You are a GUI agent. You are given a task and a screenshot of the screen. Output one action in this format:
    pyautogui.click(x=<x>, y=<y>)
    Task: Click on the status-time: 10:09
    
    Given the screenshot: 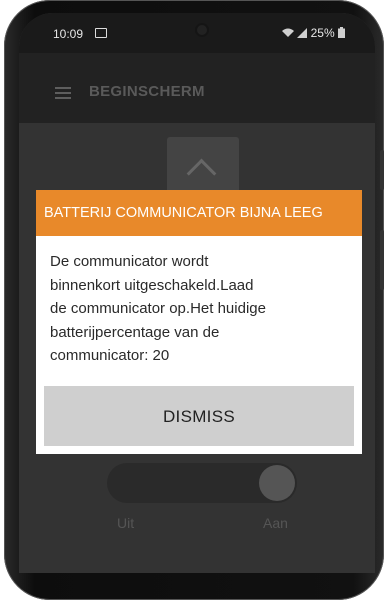 What is the action you would take?
    pyautogui.click(x=68, y=34)
    